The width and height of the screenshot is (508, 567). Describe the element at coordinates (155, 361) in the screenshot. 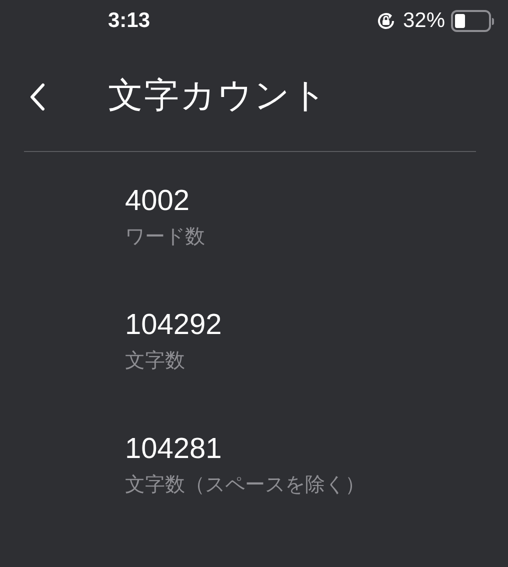

I see `stat-label: 文字数` at that location.